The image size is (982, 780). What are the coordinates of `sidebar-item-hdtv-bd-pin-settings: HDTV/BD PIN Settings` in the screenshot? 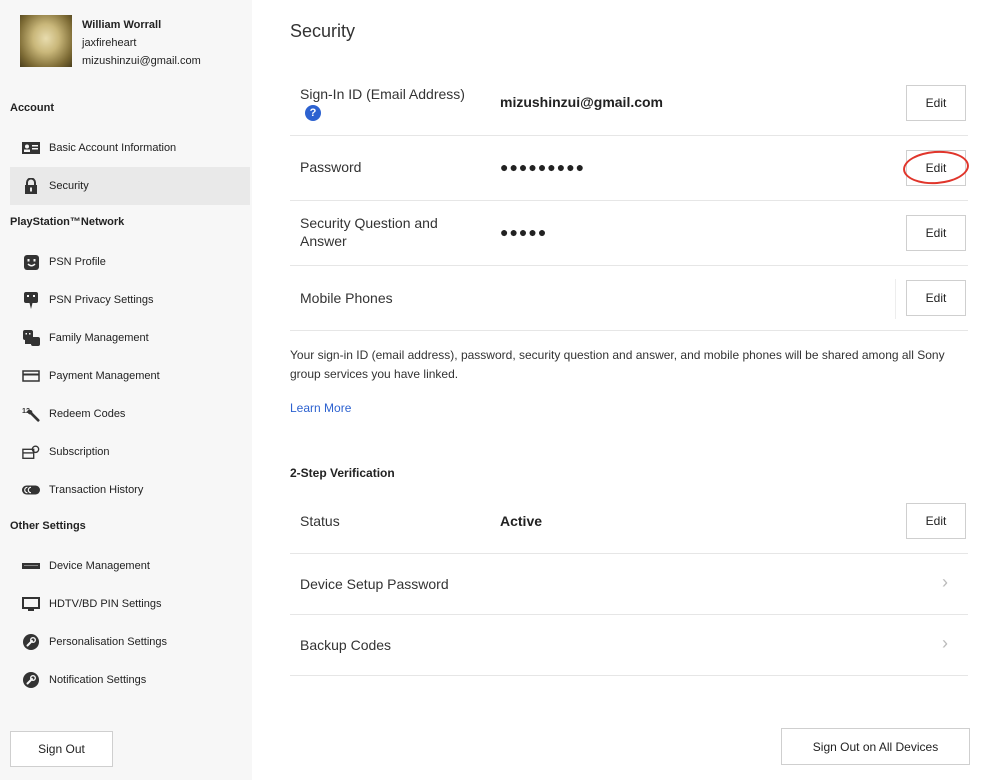 It's located at (130, 604).